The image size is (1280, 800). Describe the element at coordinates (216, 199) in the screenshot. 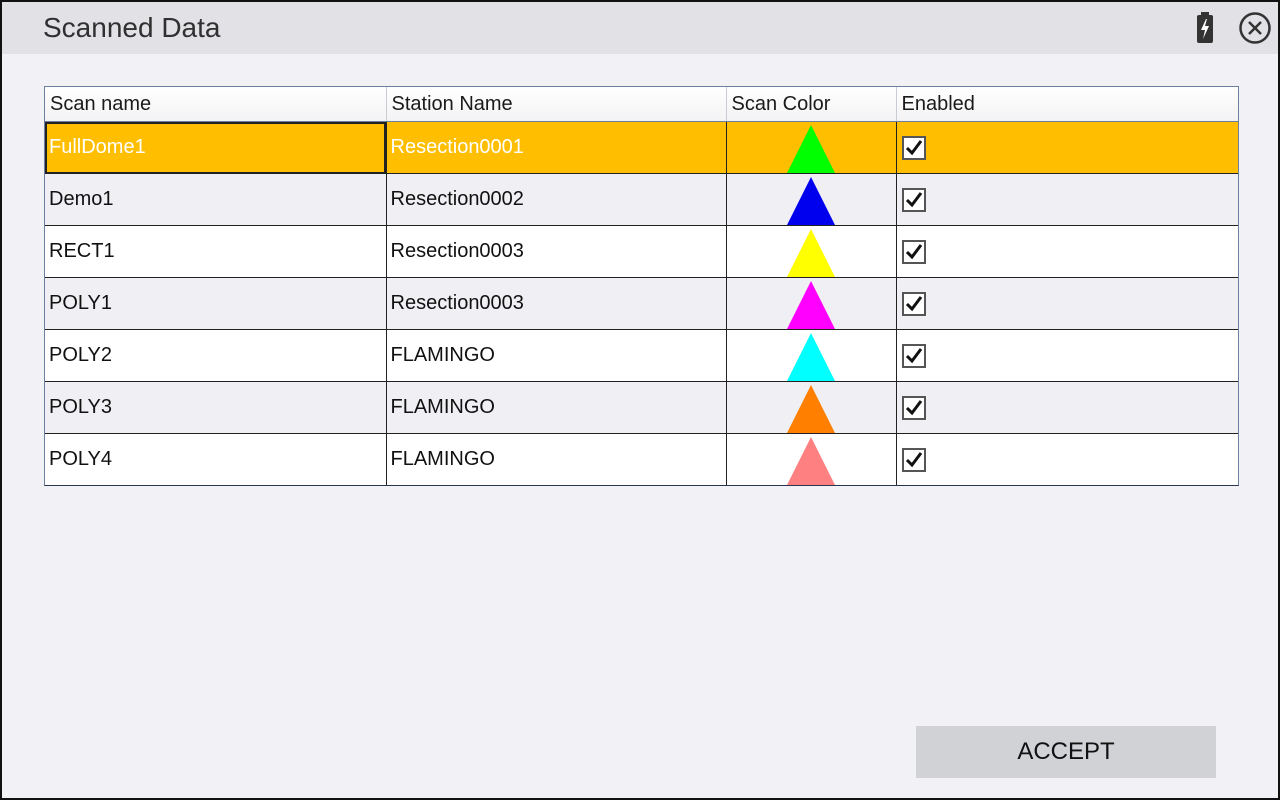

I see `scan-name-cell: Demo1` at that location.